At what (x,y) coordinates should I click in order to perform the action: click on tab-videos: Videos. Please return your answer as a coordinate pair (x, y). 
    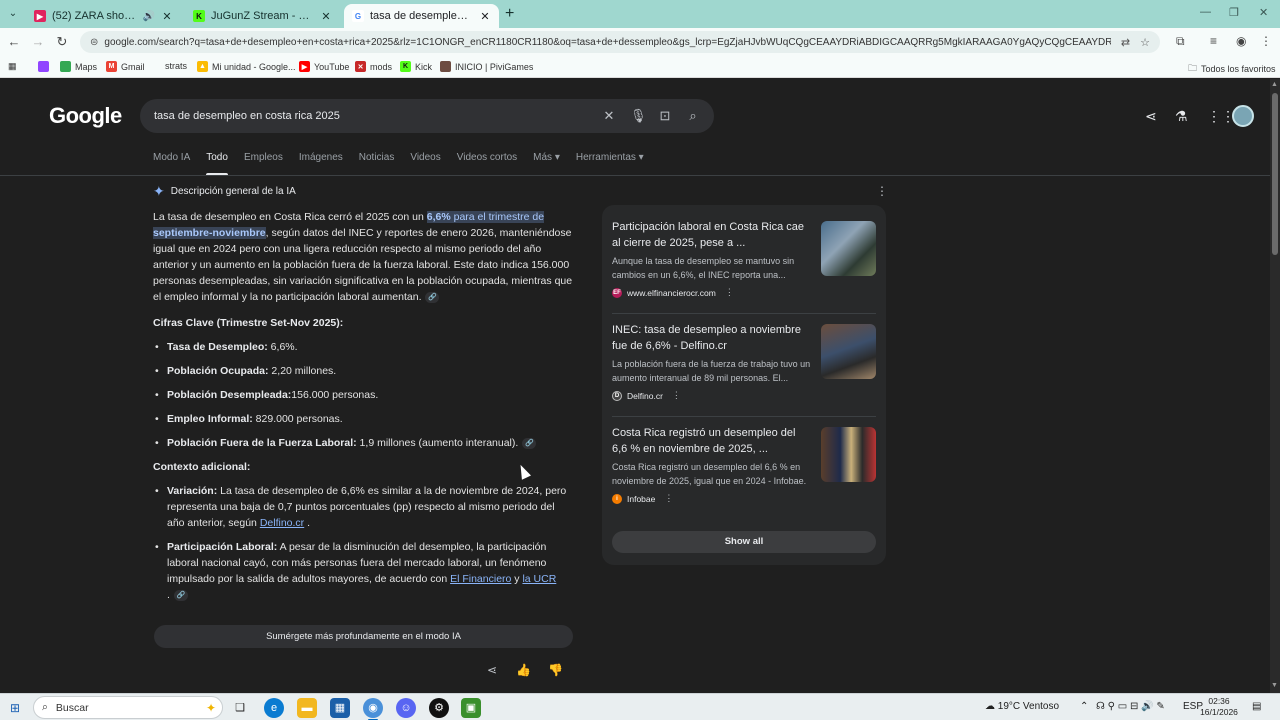
    Looking at the image, I should click on (425, 163).